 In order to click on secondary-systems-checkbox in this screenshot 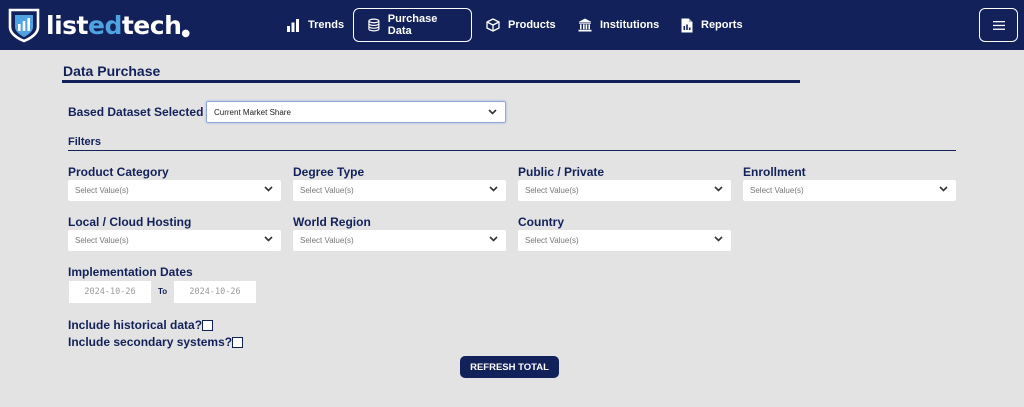, I will do `click(237, 342)`.